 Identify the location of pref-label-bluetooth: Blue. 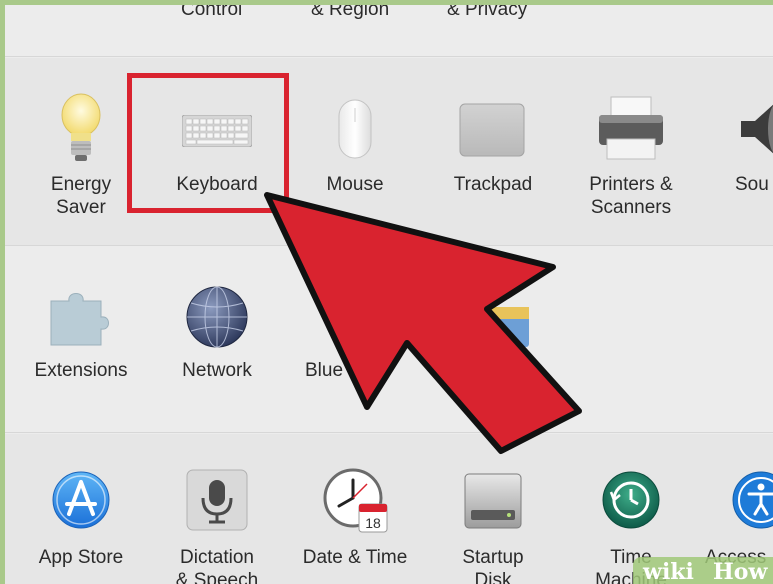
(324, 370).